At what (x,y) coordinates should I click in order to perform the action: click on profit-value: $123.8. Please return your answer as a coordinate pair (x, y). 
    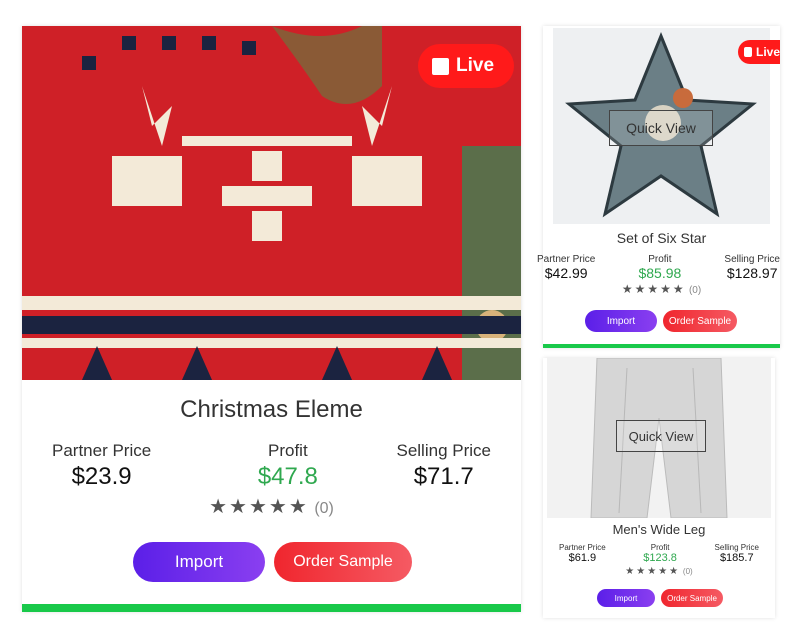
    Looking at the image, I should click on (660, 558).